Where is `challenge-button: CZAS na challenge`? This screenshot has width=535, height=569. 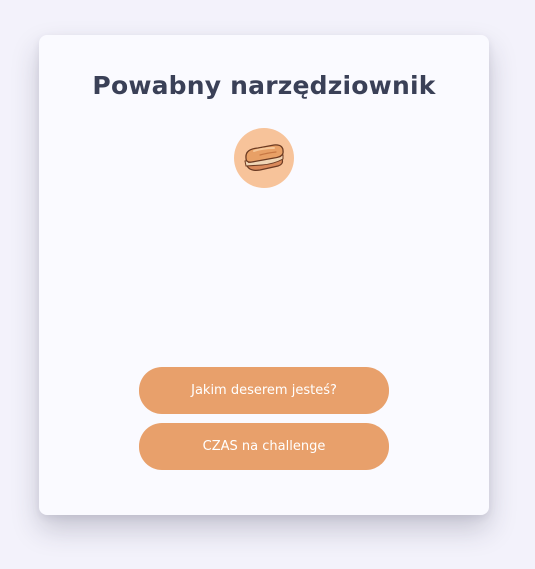
challenge-button: CZAS na challenge is located at coordinates (264, 446).